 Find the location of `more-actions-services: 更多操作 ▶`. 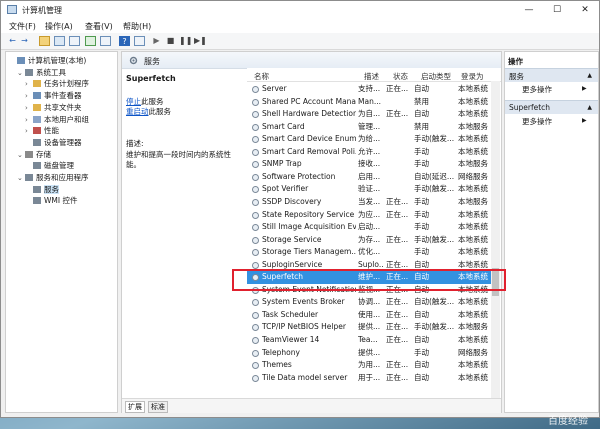

more-actions-services: 更多操作 ▶ is located at coordinates (554, 89).